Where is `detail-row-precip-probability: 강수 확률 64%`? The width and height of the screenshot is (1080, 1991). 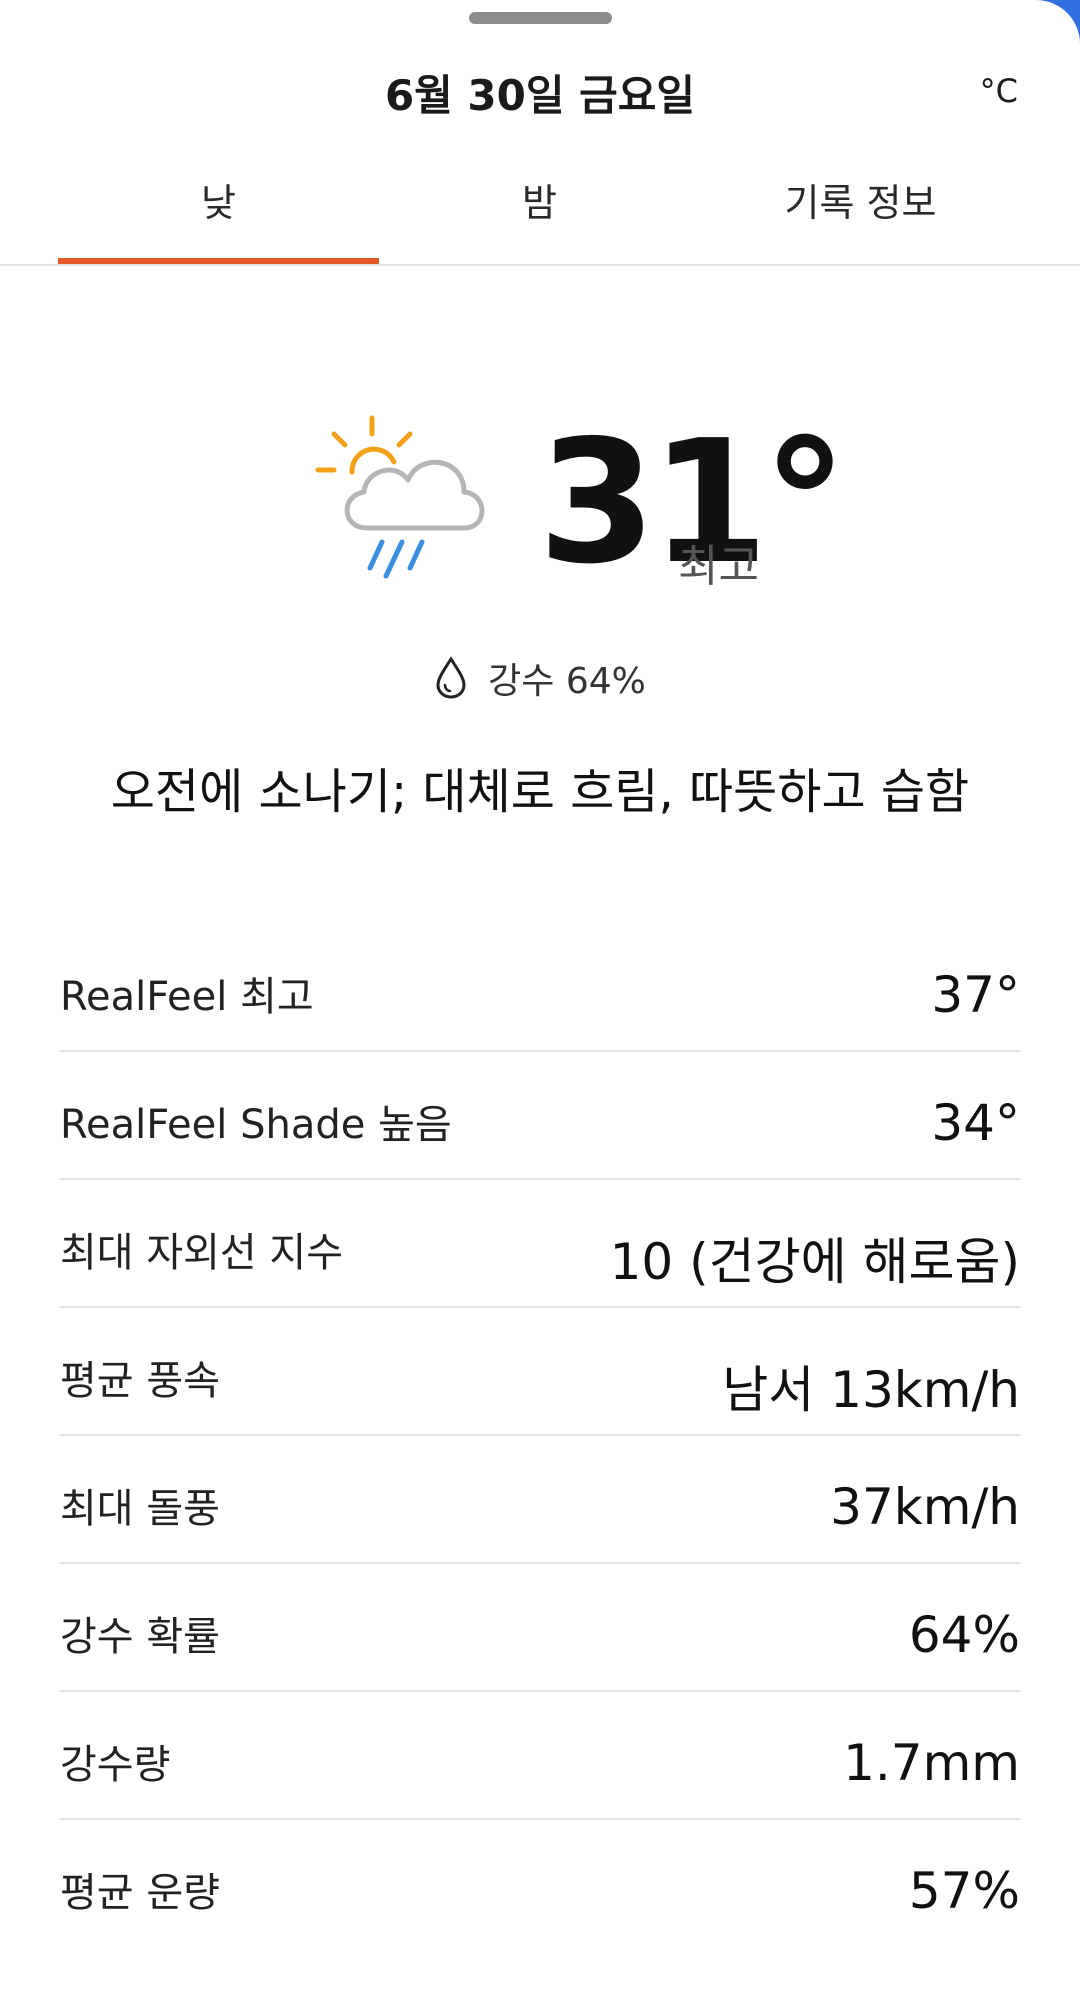 detail-row-precip-probability: 강수 확률 64% is located at coordinates (540, 1628).